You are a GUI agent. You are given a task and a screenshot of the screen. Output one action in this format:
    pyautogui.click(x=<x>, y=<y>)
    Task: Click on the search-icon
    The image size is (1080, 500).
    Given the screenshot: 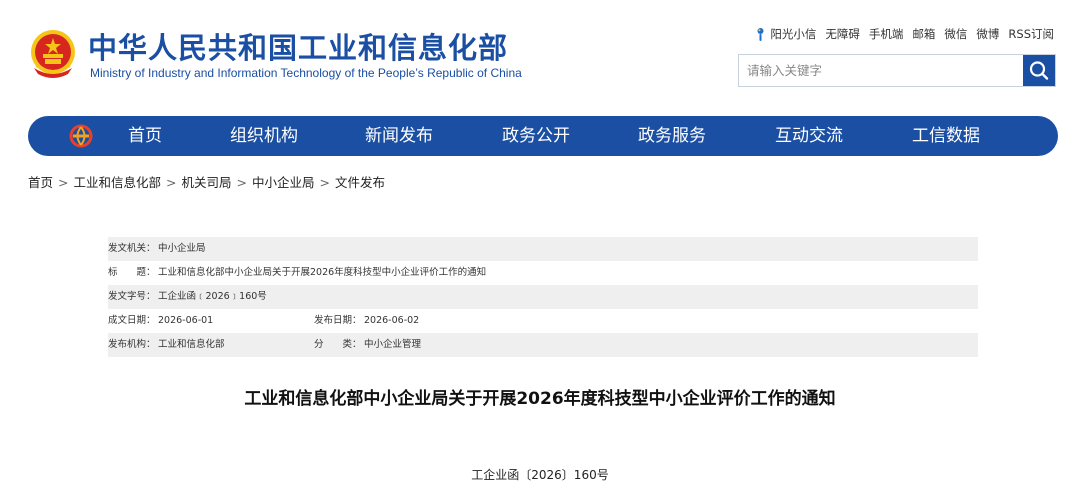 What is the action you would take?
    pyautogui.click(x=1039, y=70)
    